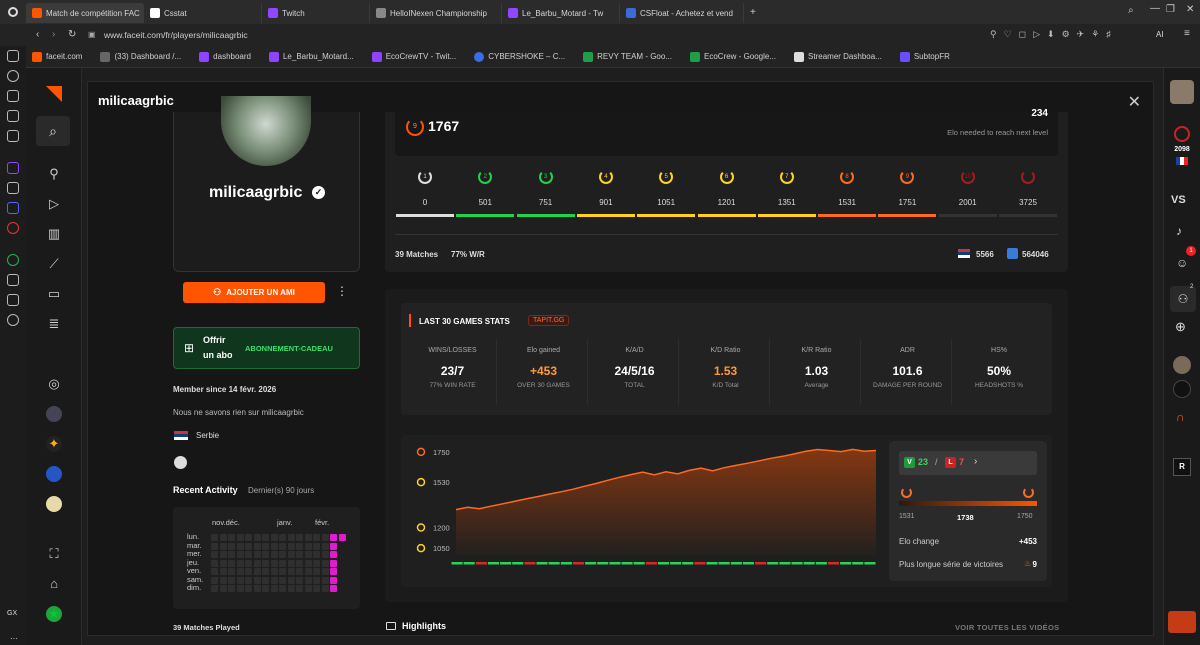 This screenshot has height=645, width=1200. Describe the element at coordinates (1170, 9) in the screenshot. I see `maximize-icon: ❐` at that location.